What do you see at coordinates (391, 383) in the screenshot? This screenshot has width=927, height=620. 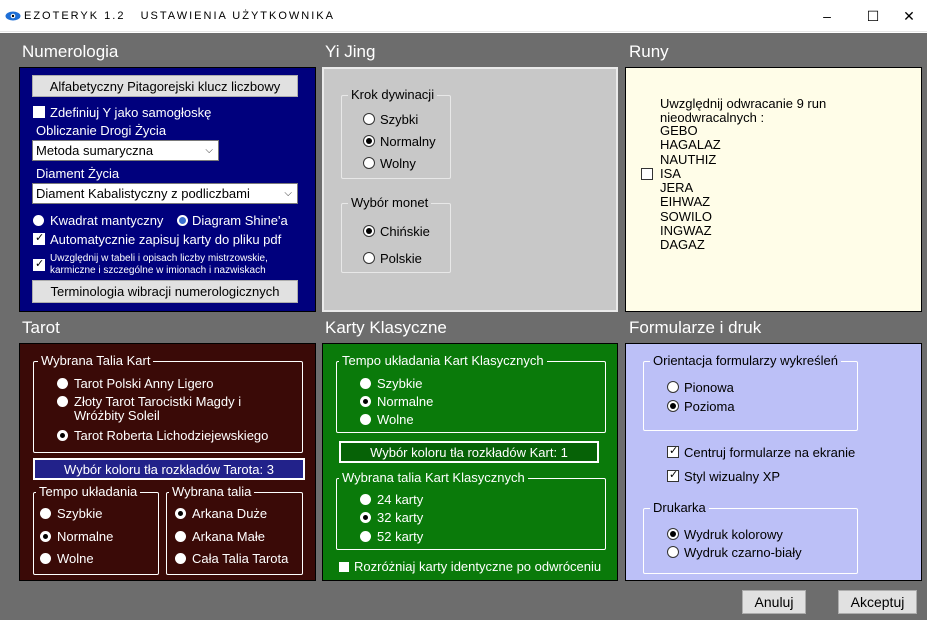 I see `karty-tempo-szybkie-radio: Szybkie` at bounding box center [391, 383].